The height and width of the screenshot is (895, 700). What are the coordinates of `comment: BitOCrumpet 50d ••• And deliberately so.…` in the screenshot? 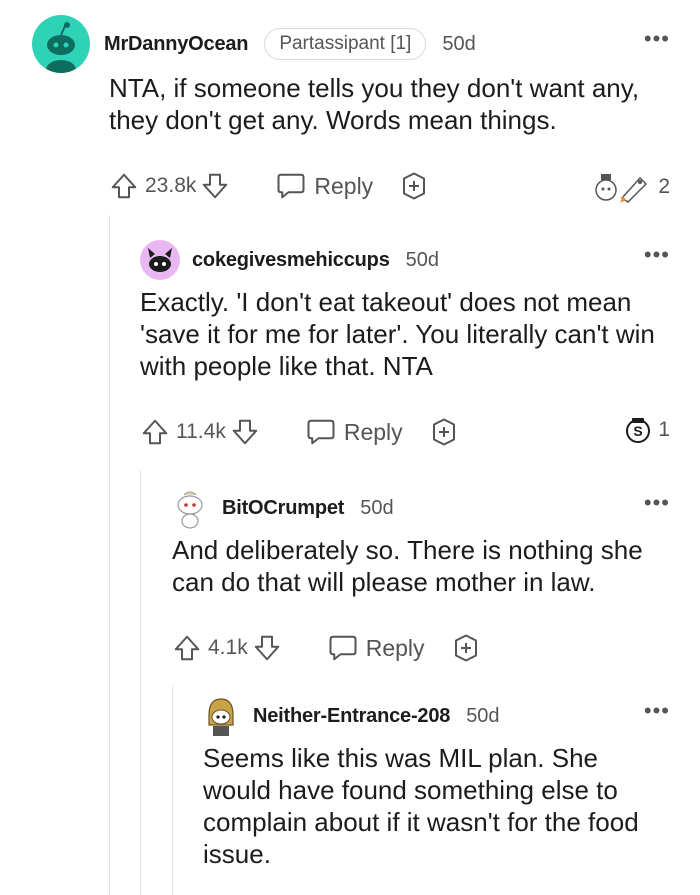 It's located at (421, 577).